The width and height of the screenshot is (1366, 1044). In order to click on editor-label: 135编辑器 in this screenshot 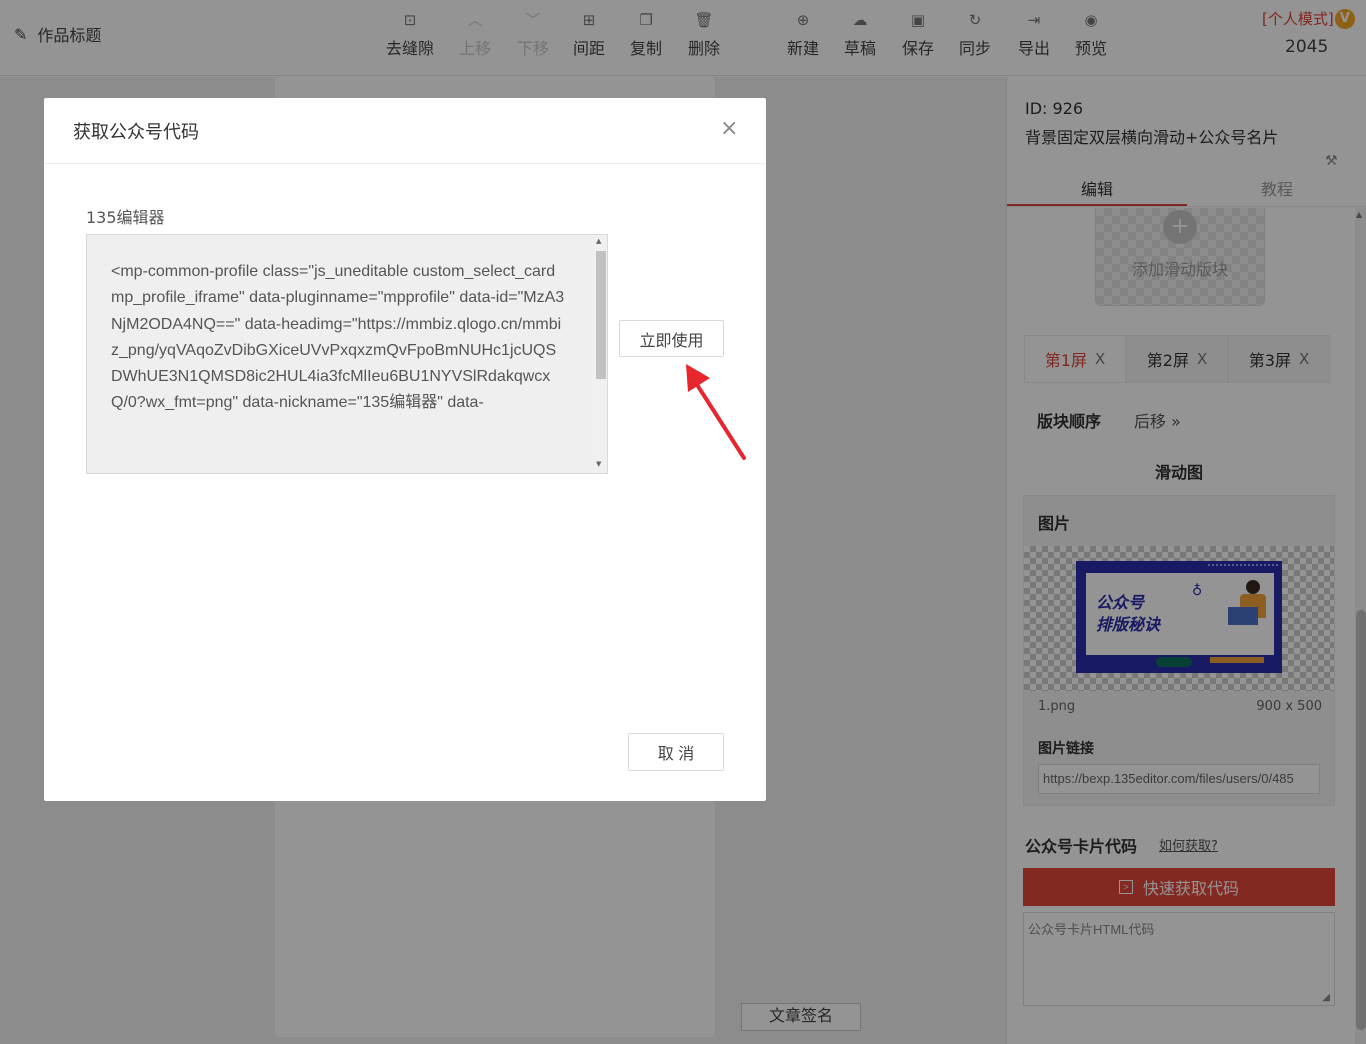, I will do `click(125, 217)`.